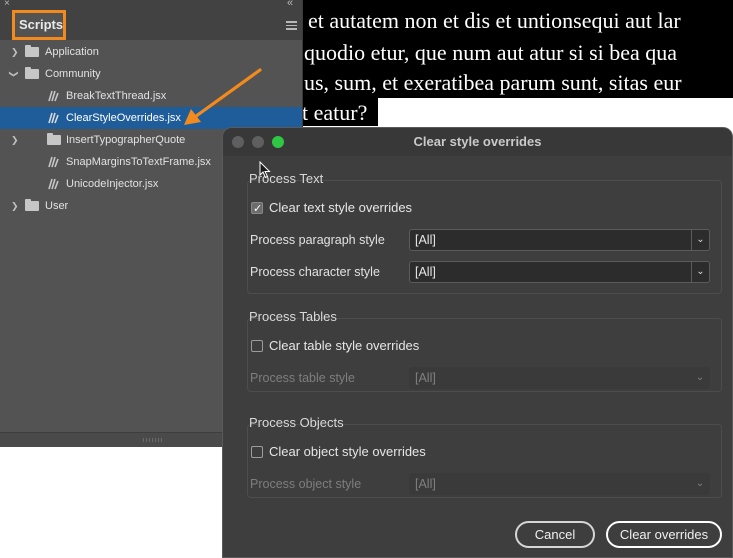 This screenshot has width=733, height=558. What do you see at coordinates (7, 4) in the screenshot?
I see `close-icon: ×` at bounding box center [7, 4].